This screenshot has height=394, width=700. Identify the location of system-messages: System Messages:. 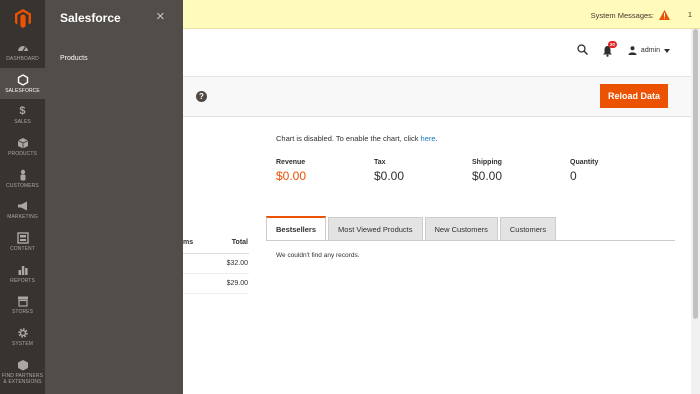
(630, 15).